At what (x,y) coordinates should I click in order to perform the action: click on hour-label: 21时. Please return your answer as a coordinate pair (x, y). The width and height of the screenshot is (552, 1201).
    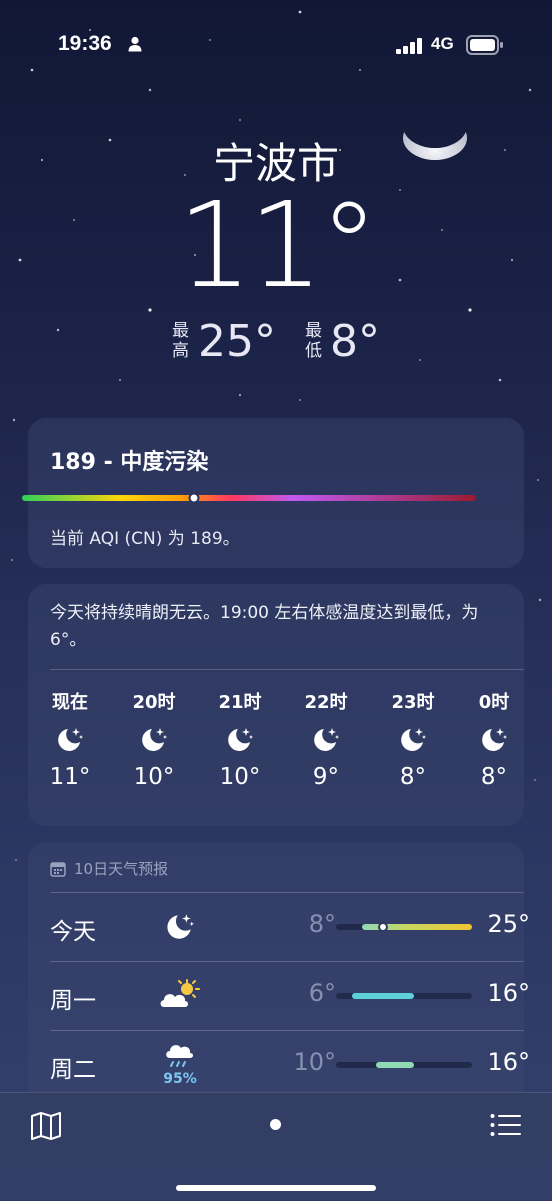
    Looking at the image, I should click on (240, 702).